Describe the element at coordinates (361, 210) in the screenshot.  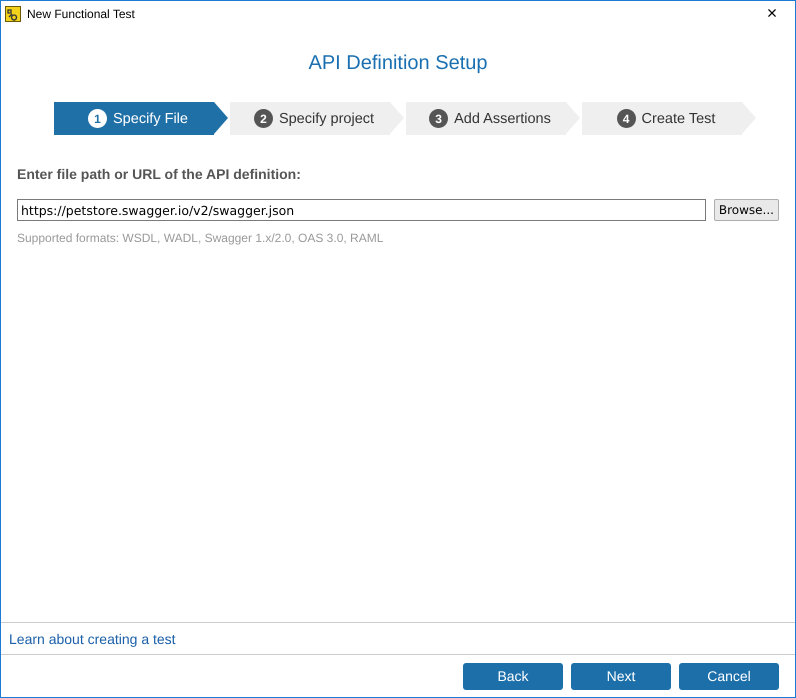
I see `url-input-field: https://petstore.swagger.io/v2/swagger.json` at that location.